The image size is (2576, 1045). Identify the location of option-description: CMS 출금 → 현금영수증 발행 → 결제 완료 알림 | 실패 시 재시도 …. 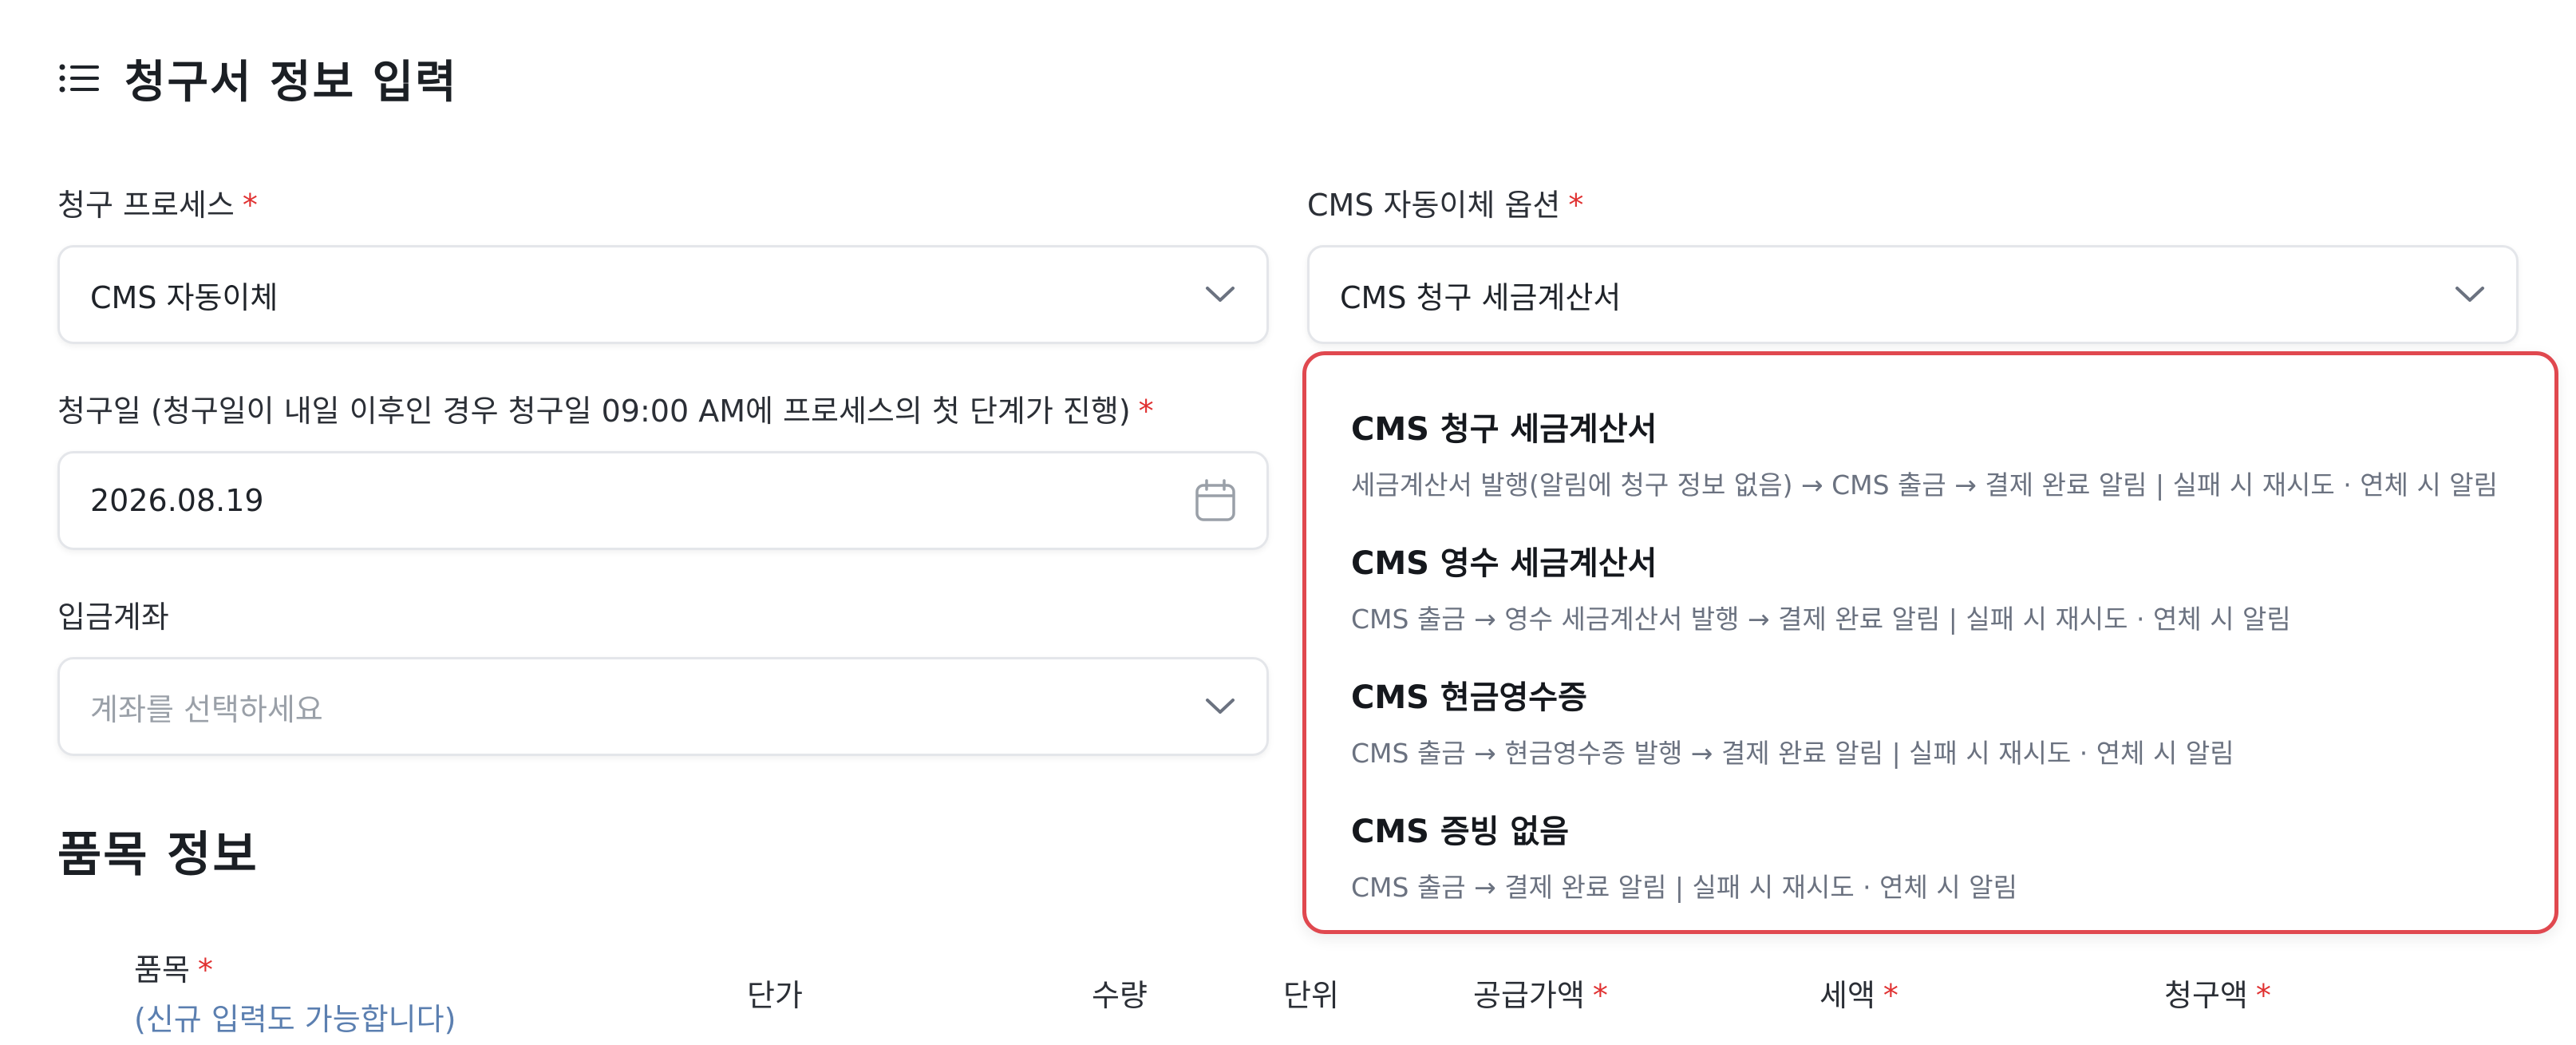
(1792, 753).